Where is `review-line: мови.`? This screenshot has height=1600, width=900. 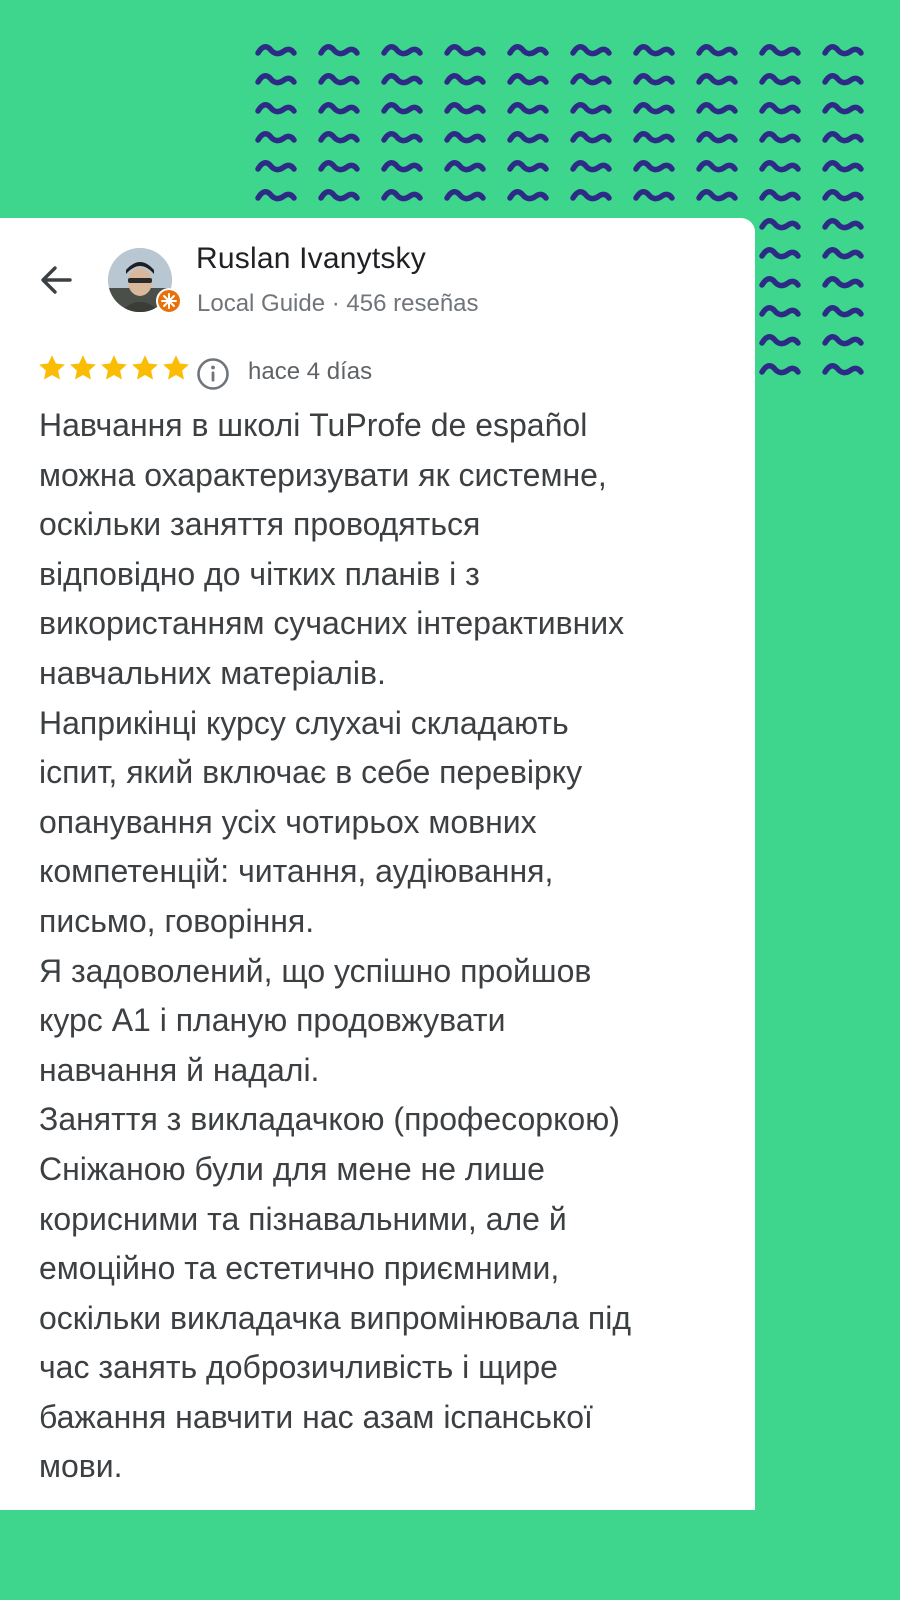
review-line: мови. is located at coordinates (81, 1466).